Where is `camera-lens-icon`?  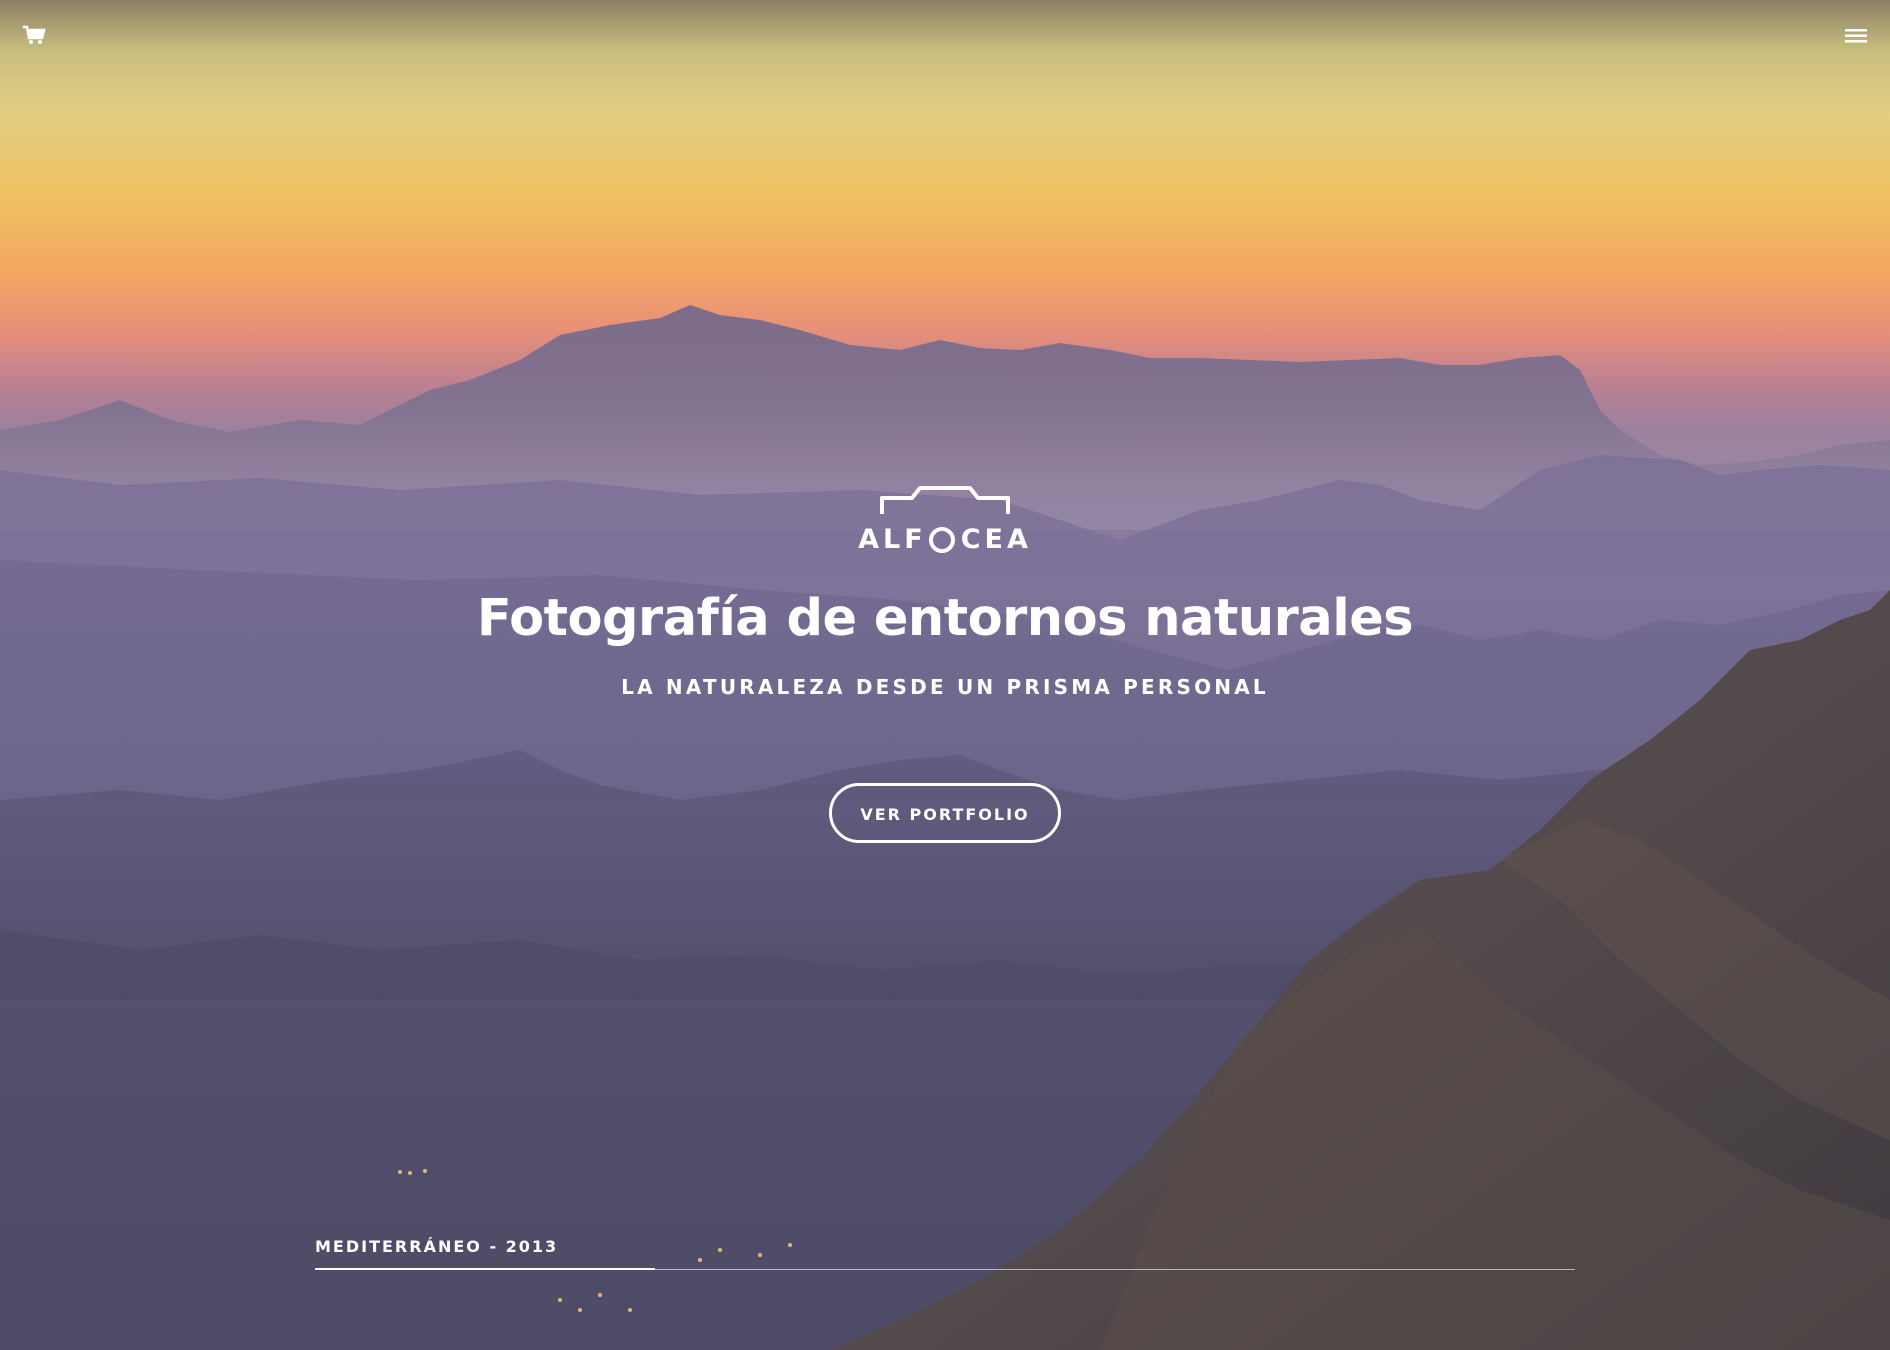 camera-lens-icon is located at coordinates (941, 539).